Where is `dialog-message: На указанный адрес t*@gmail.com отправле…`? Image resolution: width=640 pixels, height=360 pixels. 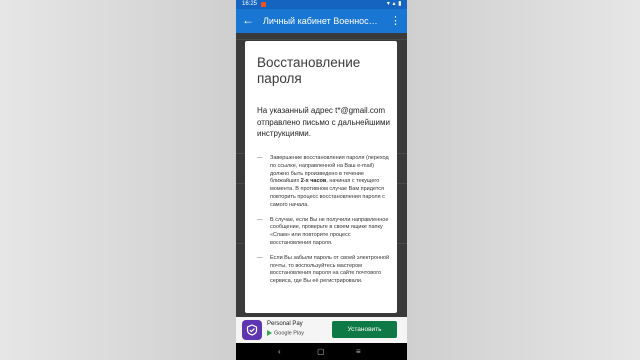
dialog-message: На указанный адрес t*@gmail.com отправле… is located at coordinates (323, 122).